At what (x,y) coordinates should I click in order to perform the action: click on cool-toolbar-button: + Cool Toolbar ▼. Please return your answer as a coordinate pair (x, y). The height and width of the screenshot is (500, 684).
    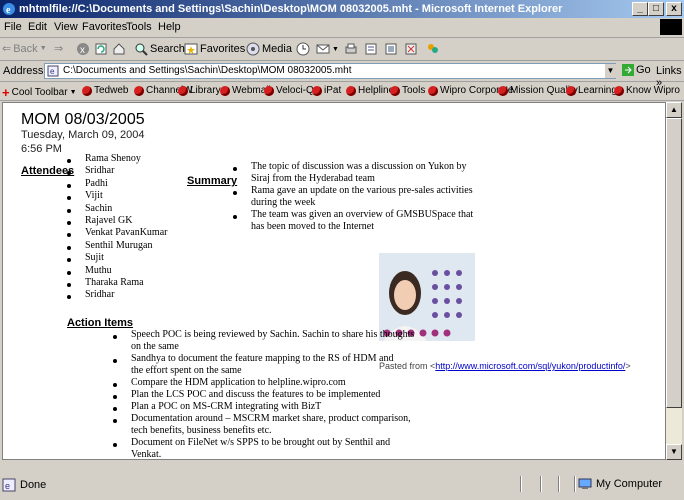
    Looking at the image, I should click on (39, 92).